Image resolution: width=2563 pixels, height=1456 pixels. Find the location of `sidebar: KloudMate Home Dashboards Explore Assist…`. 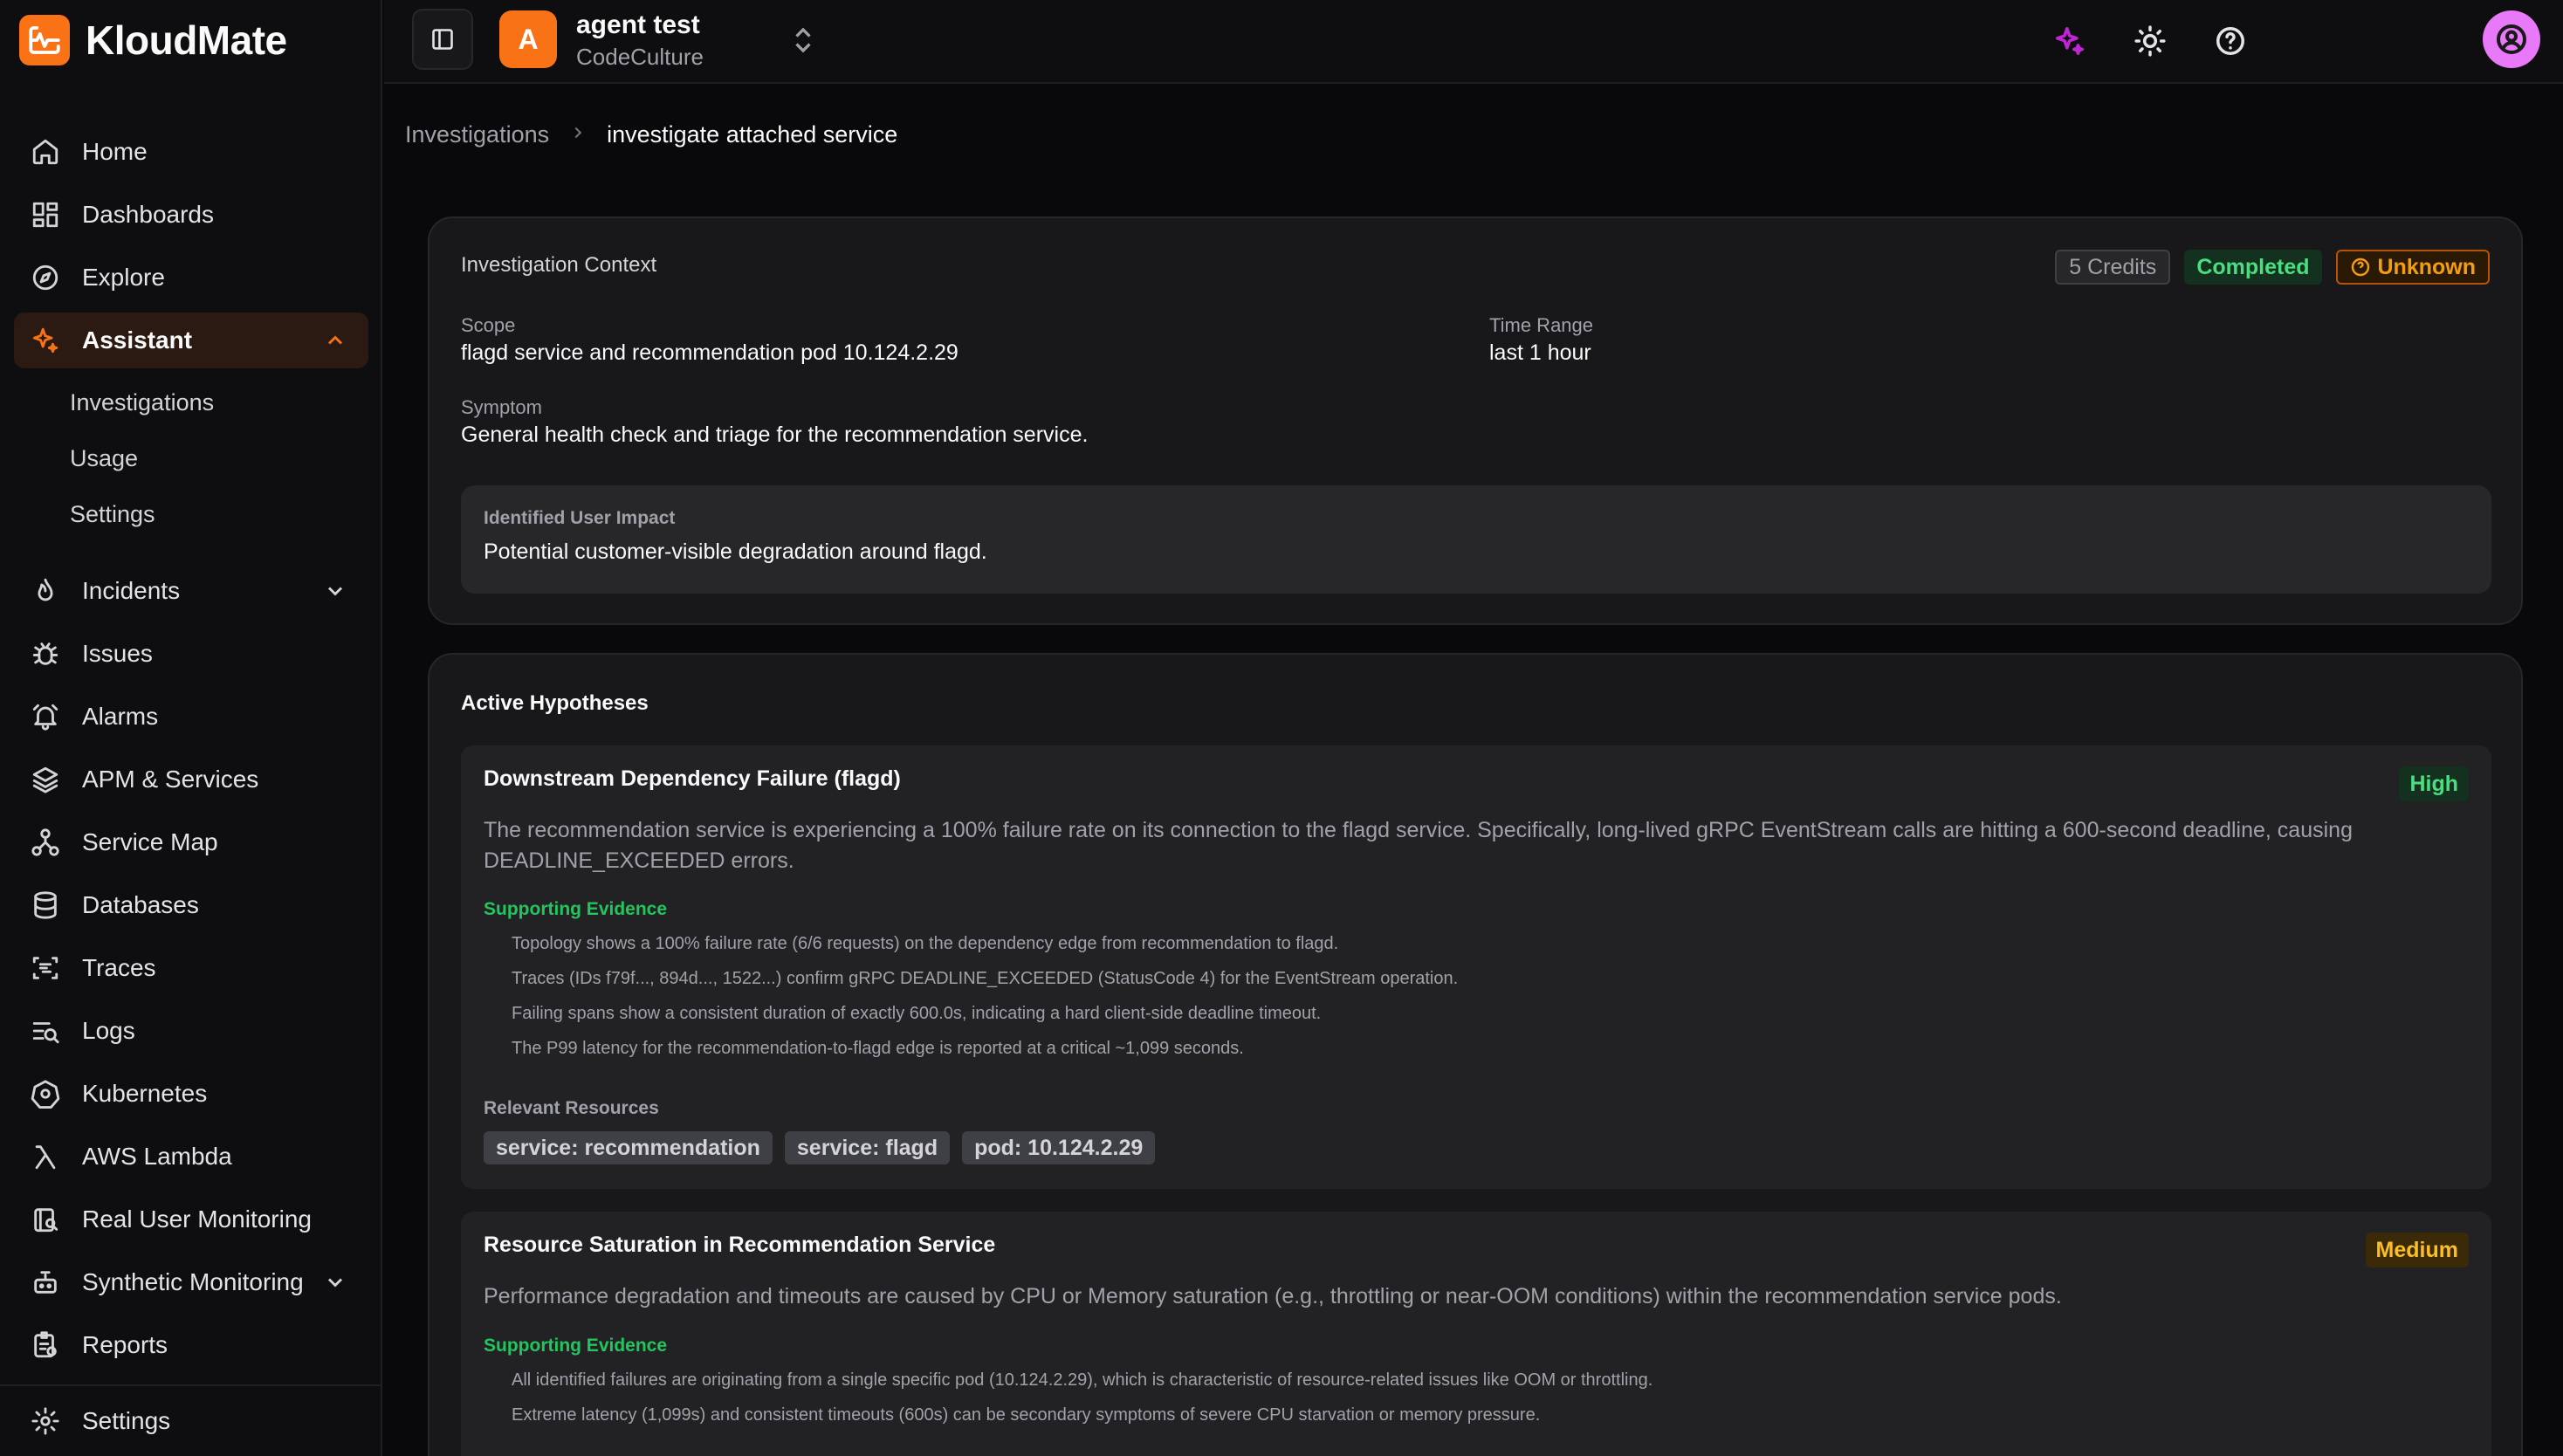

sidebar: KloudMate Home Dashboards Explore Assist… is located at coordinates (191, 728).